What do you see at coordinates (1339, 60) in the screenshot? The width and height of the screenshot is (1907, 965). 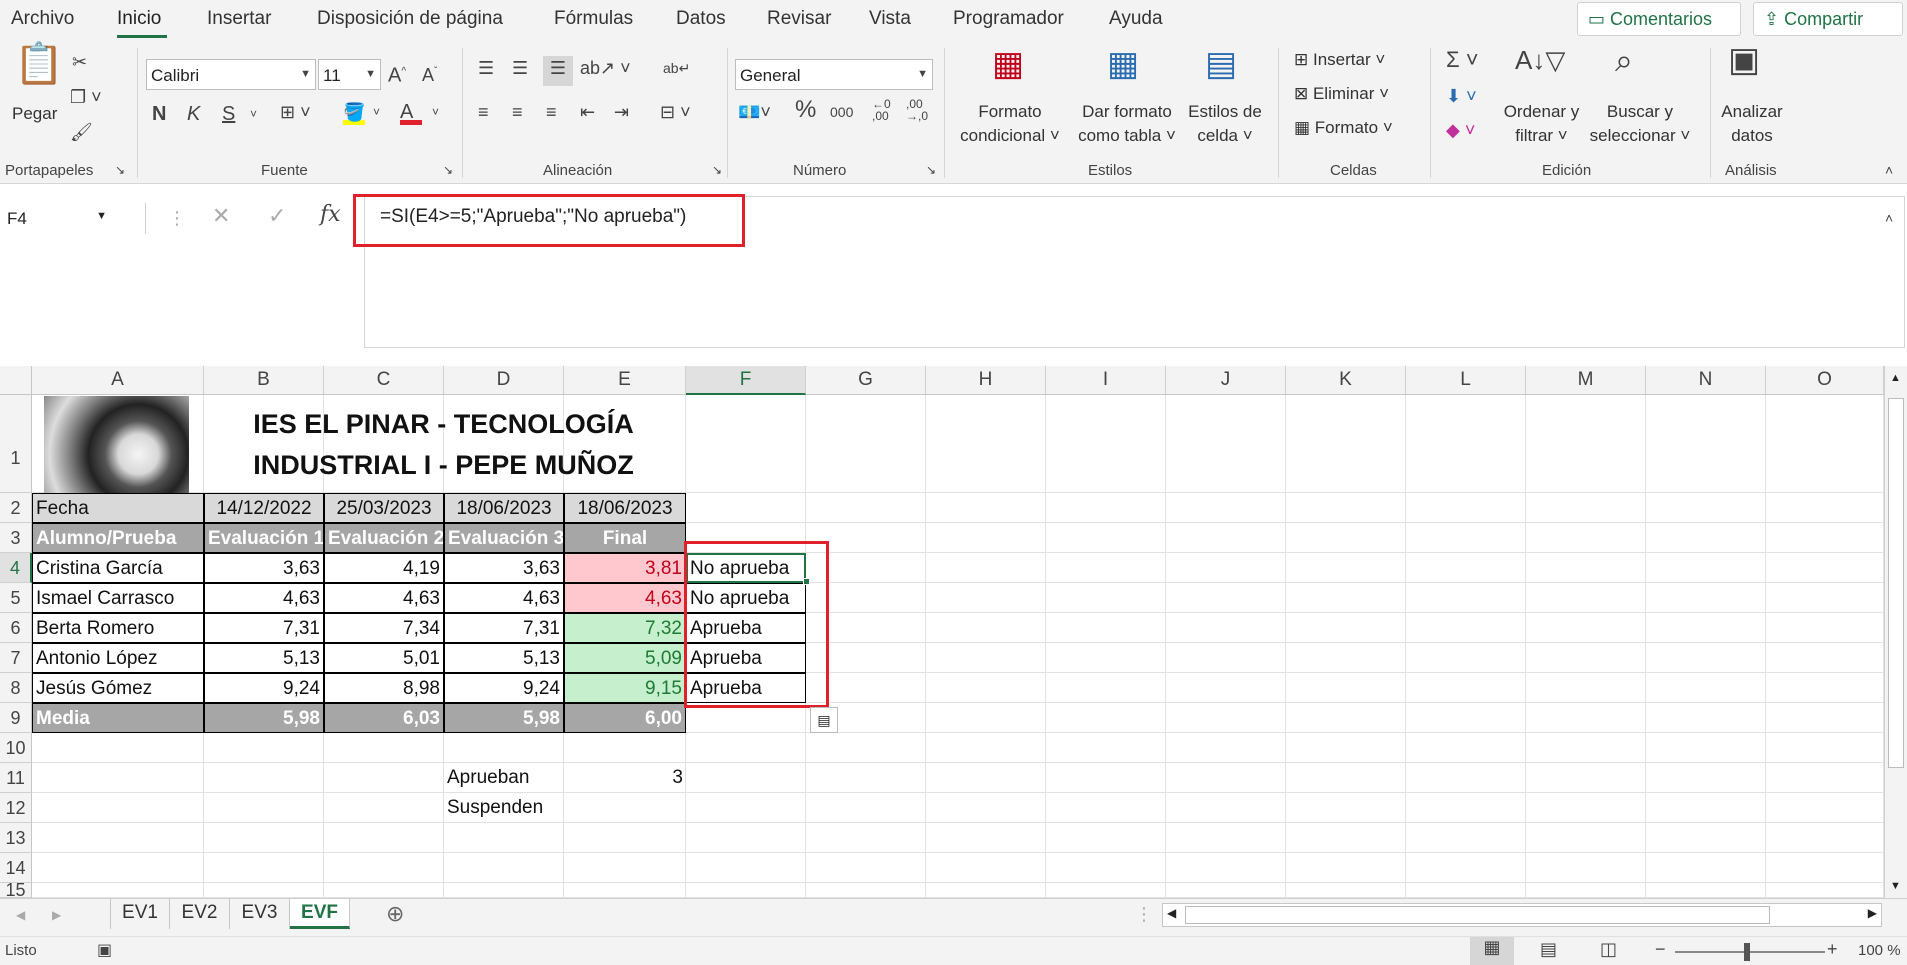 I see `insert-cells-button: ⊞ Insertar ˅` at bounding box center [1339, 60].